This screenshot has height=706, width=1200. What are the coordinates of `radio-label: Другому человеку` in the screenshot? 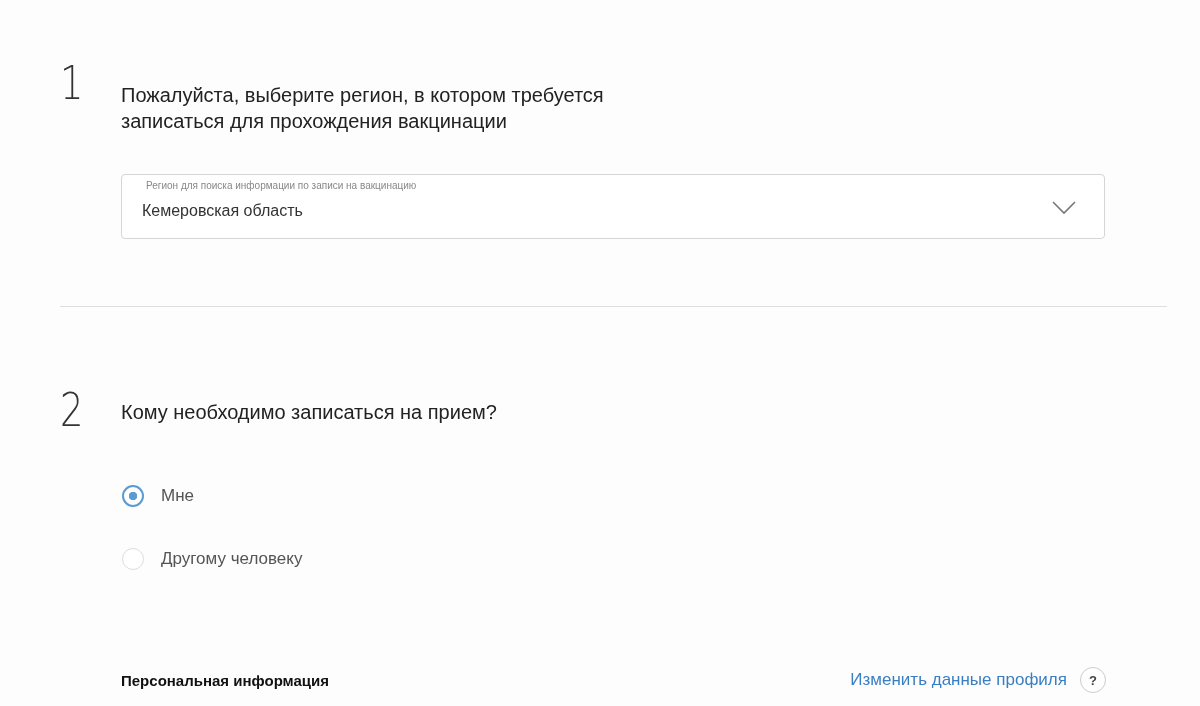 It's located at (232, 559).